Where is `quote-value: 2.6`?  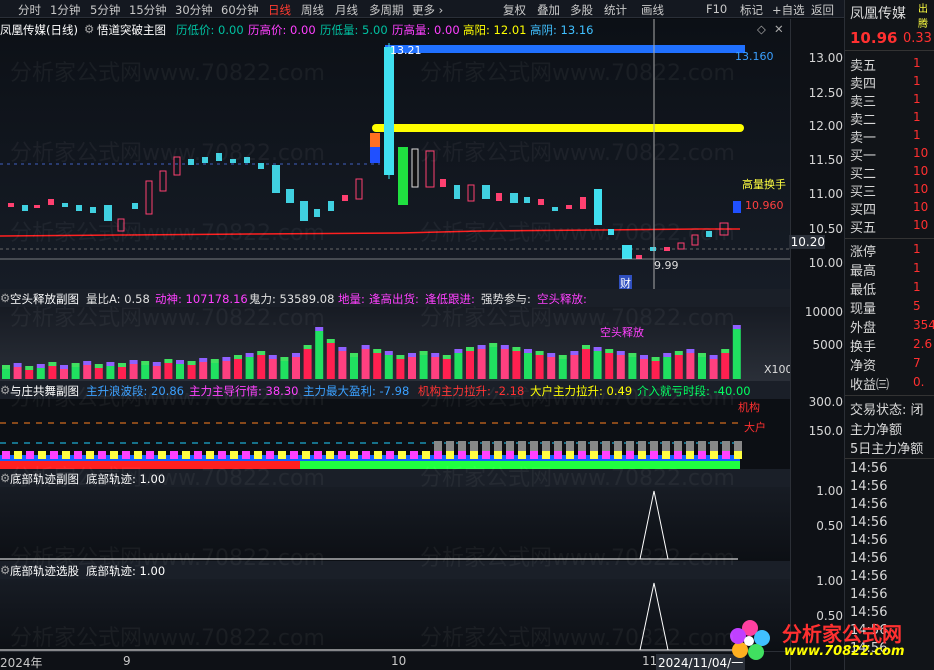
quote-value: 2.6 is located at coordinates (923, 344).